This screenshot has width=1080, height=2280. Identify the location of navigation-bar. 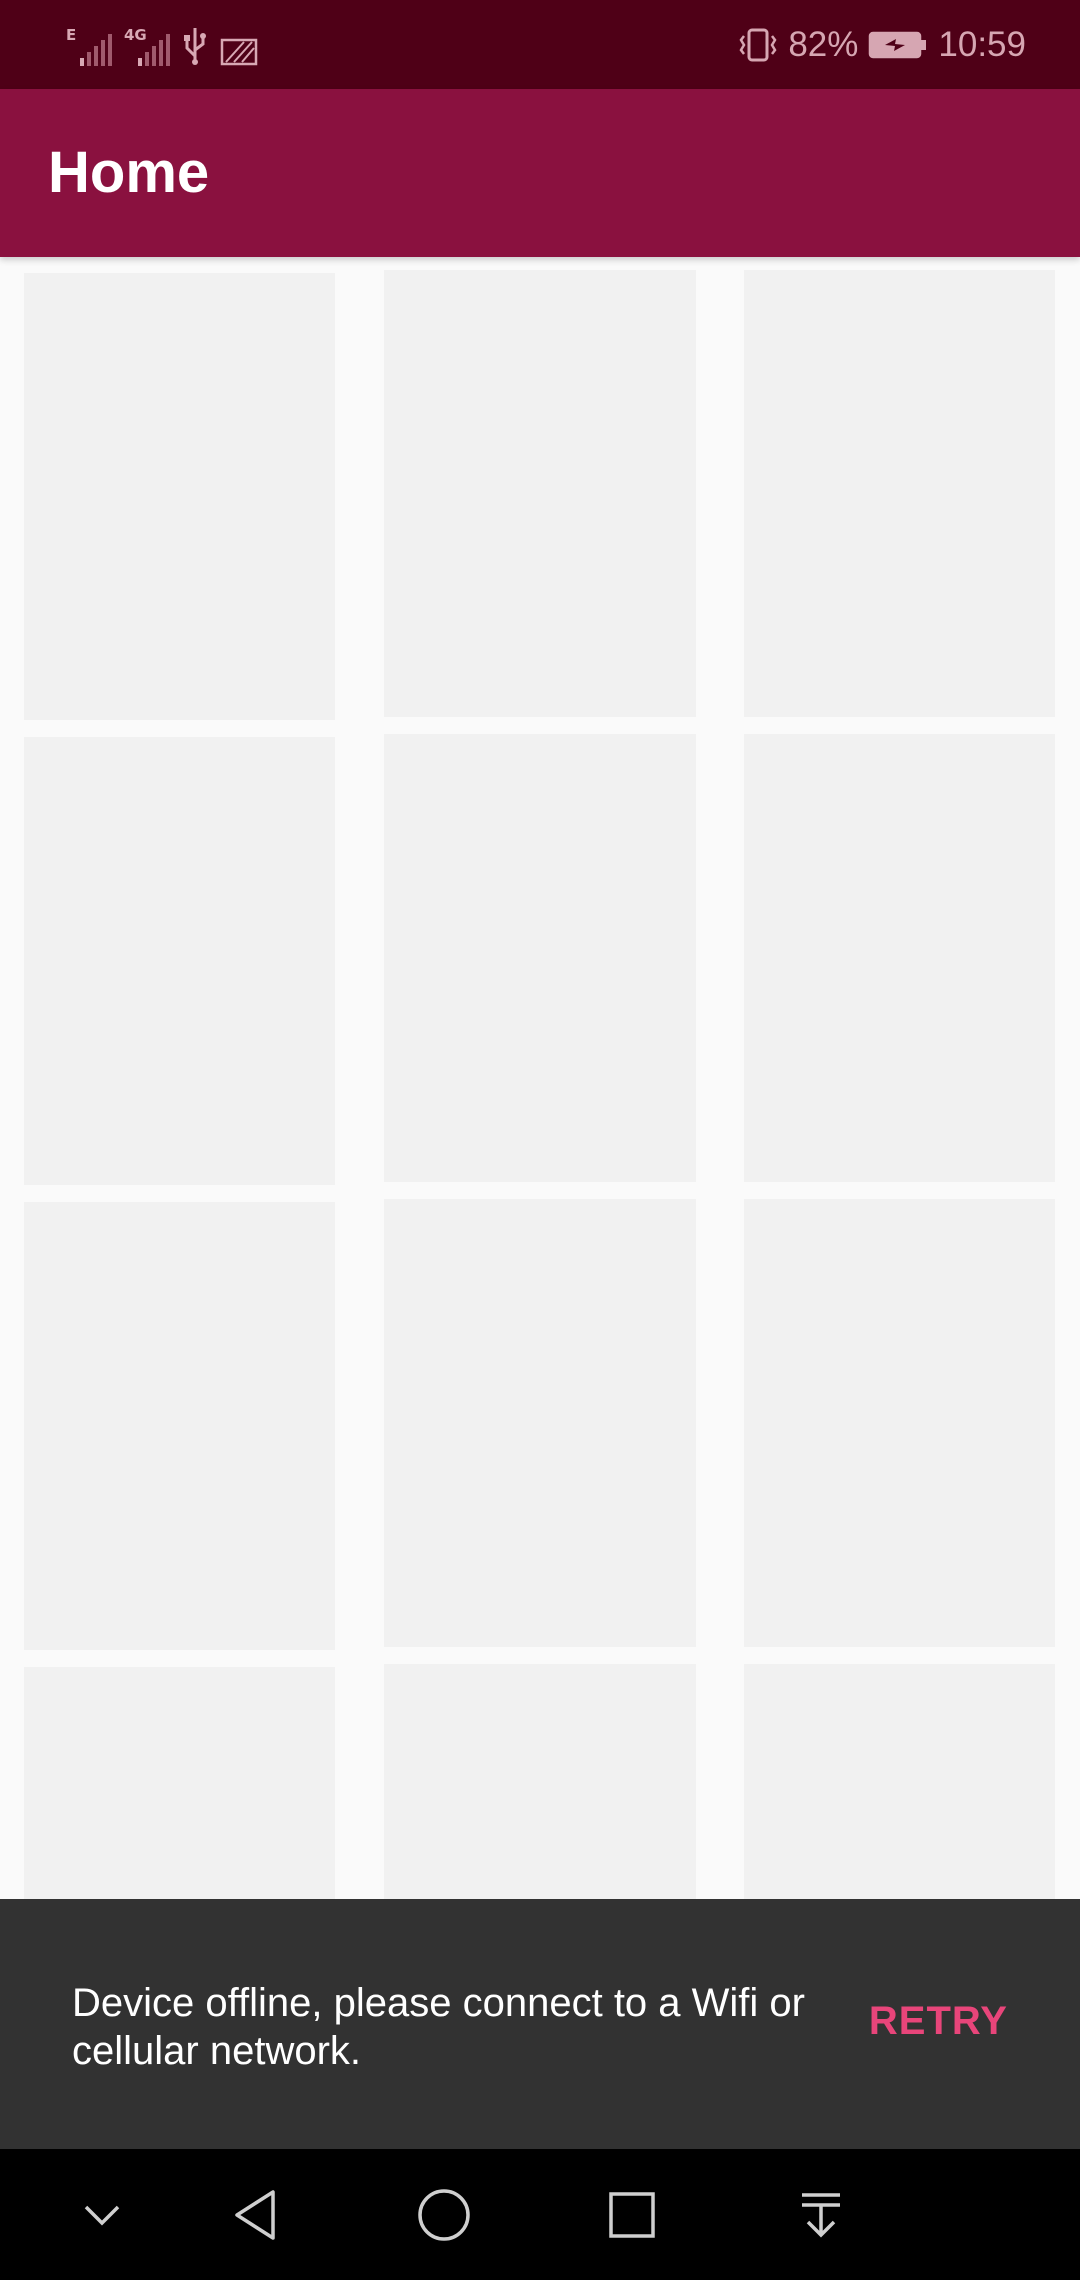
(540, 2214).